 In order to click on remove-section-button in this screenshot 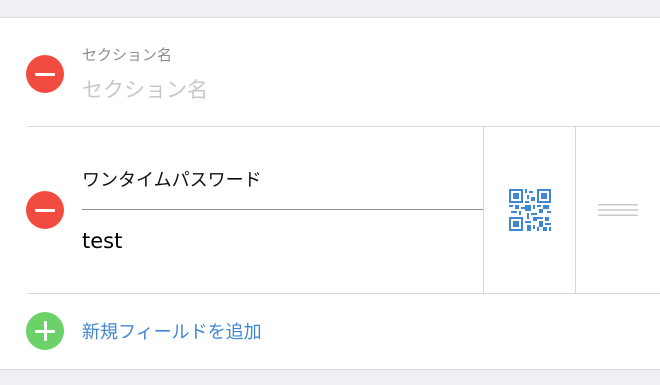, I will do `click(45, 74)`.